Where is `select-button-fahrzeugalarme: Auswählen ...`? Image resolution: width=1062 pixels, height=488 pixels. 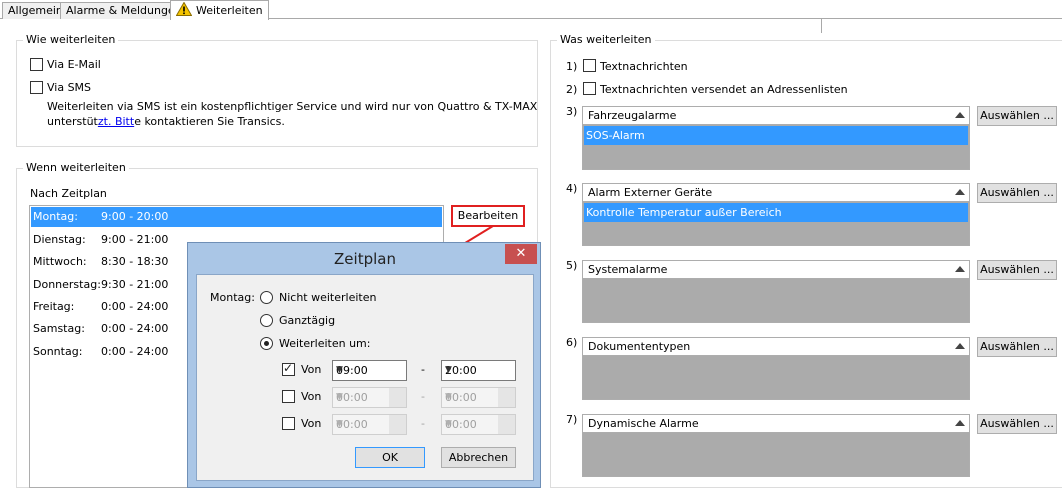 select-button-fahrzeugalarme: Auswählen ... is located at coordinates (1017, 116).